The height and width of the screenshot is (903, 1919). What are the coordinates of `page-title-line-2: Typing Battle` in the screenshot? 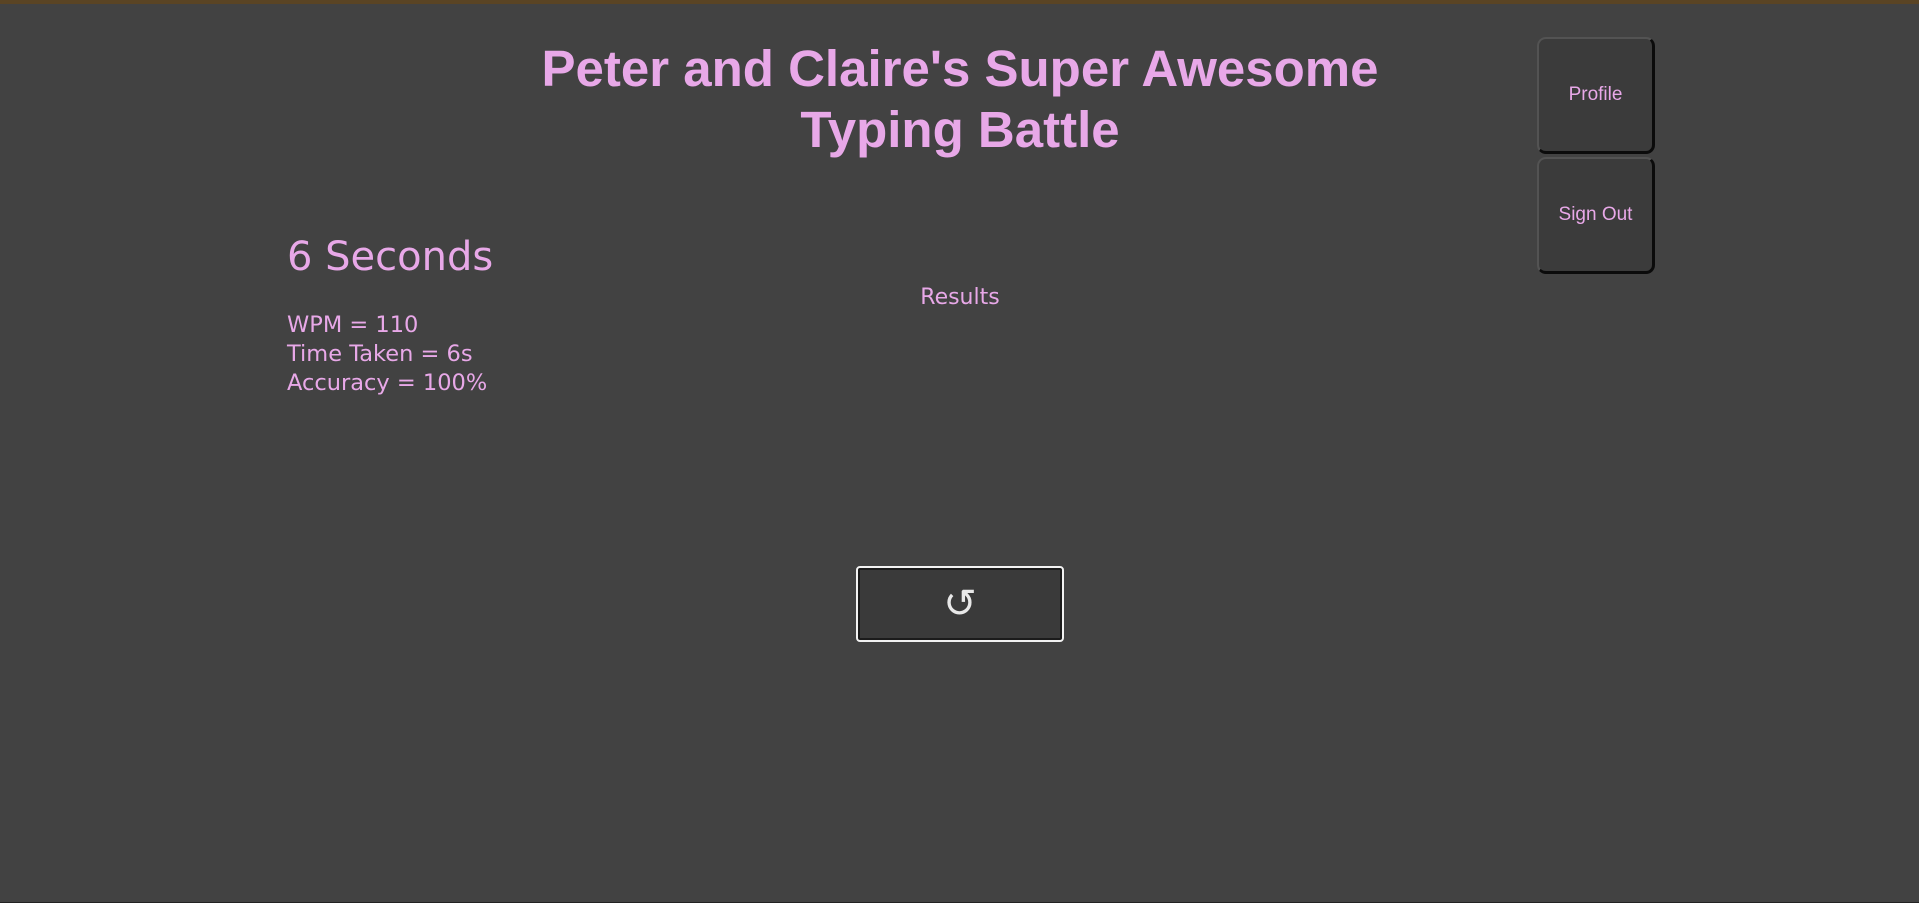 It's located at (960, 129).